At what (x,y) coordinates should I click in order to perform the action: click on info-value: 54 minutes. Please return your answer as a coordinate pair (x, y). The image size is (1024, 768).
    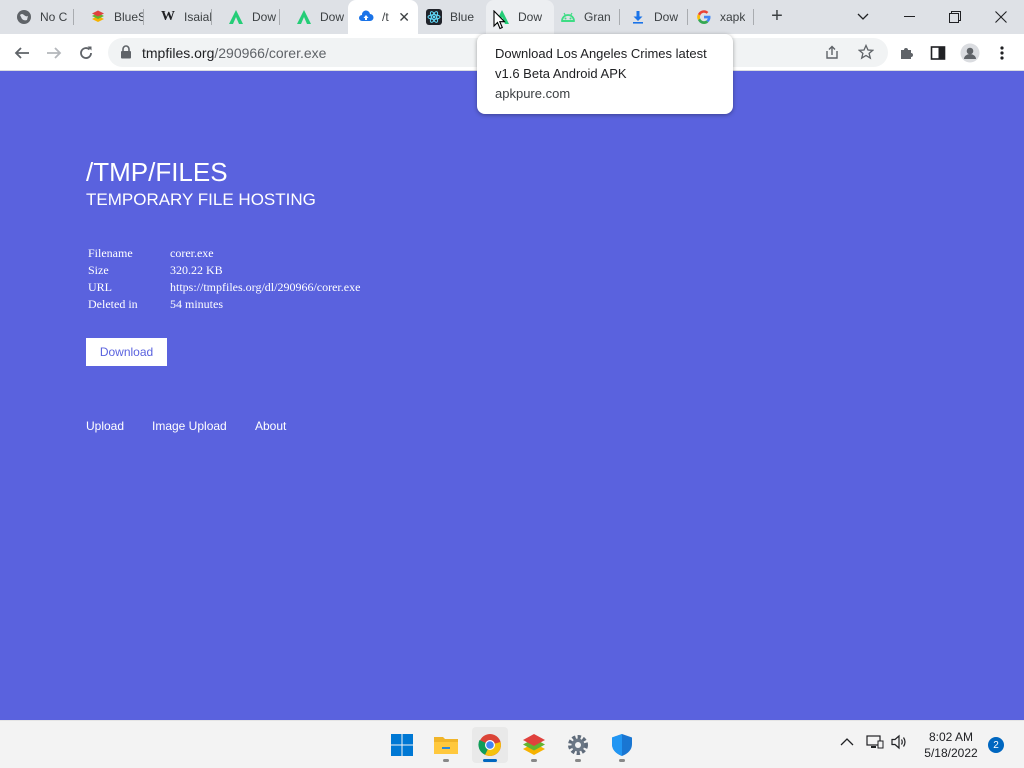
    Looking at the image, I should click on (196, 304).